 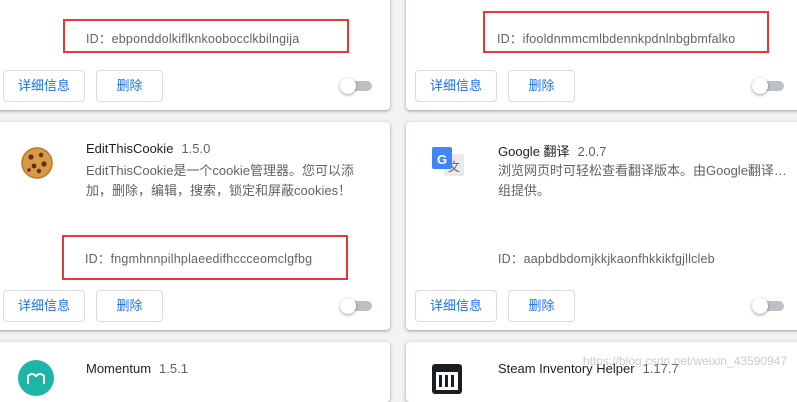 I want to click on extension-name: Google 翻译 2.0.7, so click(x=552, y=151).